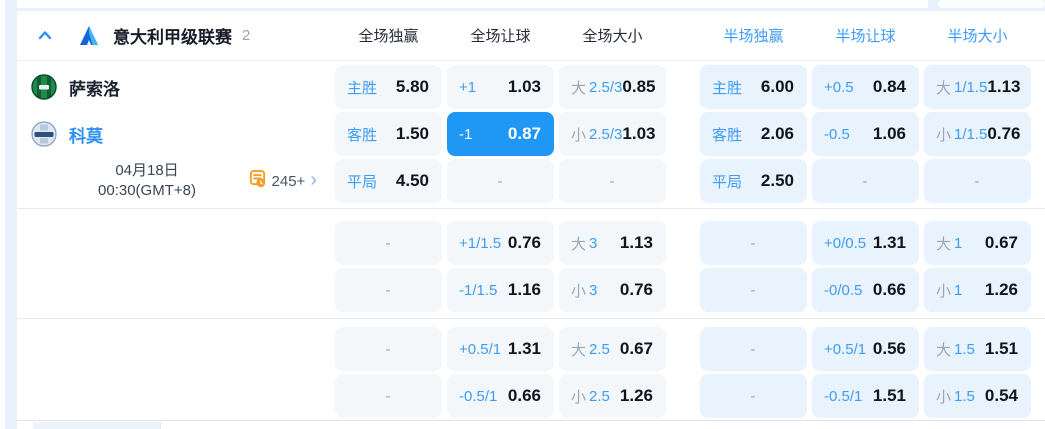  Describe the element at coordinates (865, 243) in the screenshot. I see `odds-cell: +0/0.5 1.31` at that location.